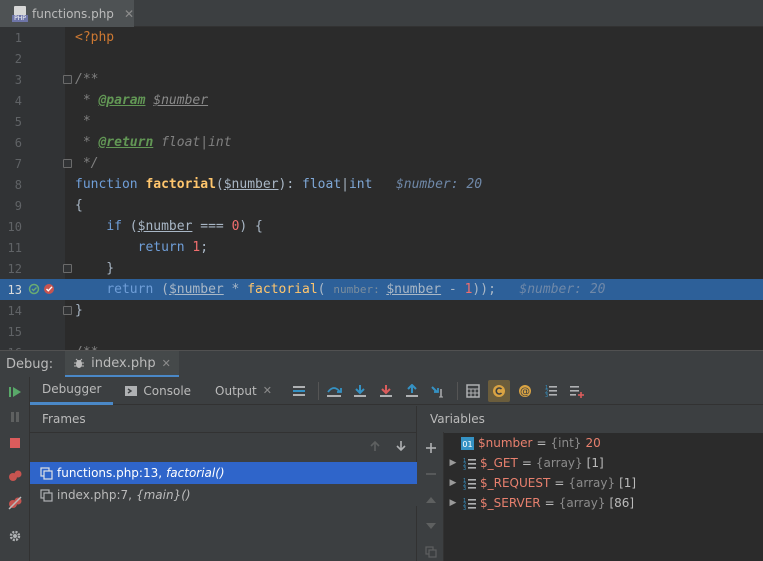 Image resolution: width=763 pixels, height=561 pixels. I want to click on code-line: 6 * @return float|int, so click(381, 142).